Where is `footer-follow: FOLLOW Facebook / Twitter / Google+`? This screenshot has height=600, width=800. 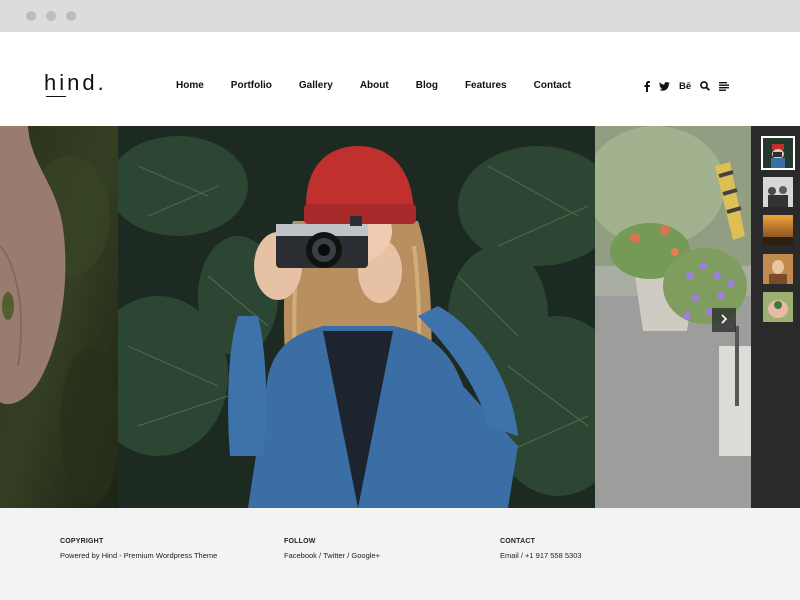 footer-follow: FOLLOW Facebook / Twitter / Google+ is located at coordinates (332, 549).